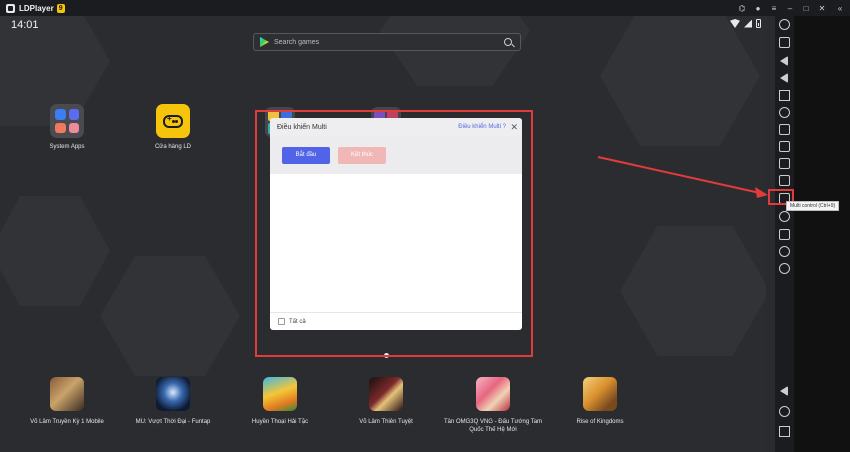 The width and height of the screenshot is (850, 452). What do you see at coordinates (813, 206) in the screenshot?
I see `multi-control-tooltip: Multi control (Ctrl+9)` at bounding box center [813, 206].